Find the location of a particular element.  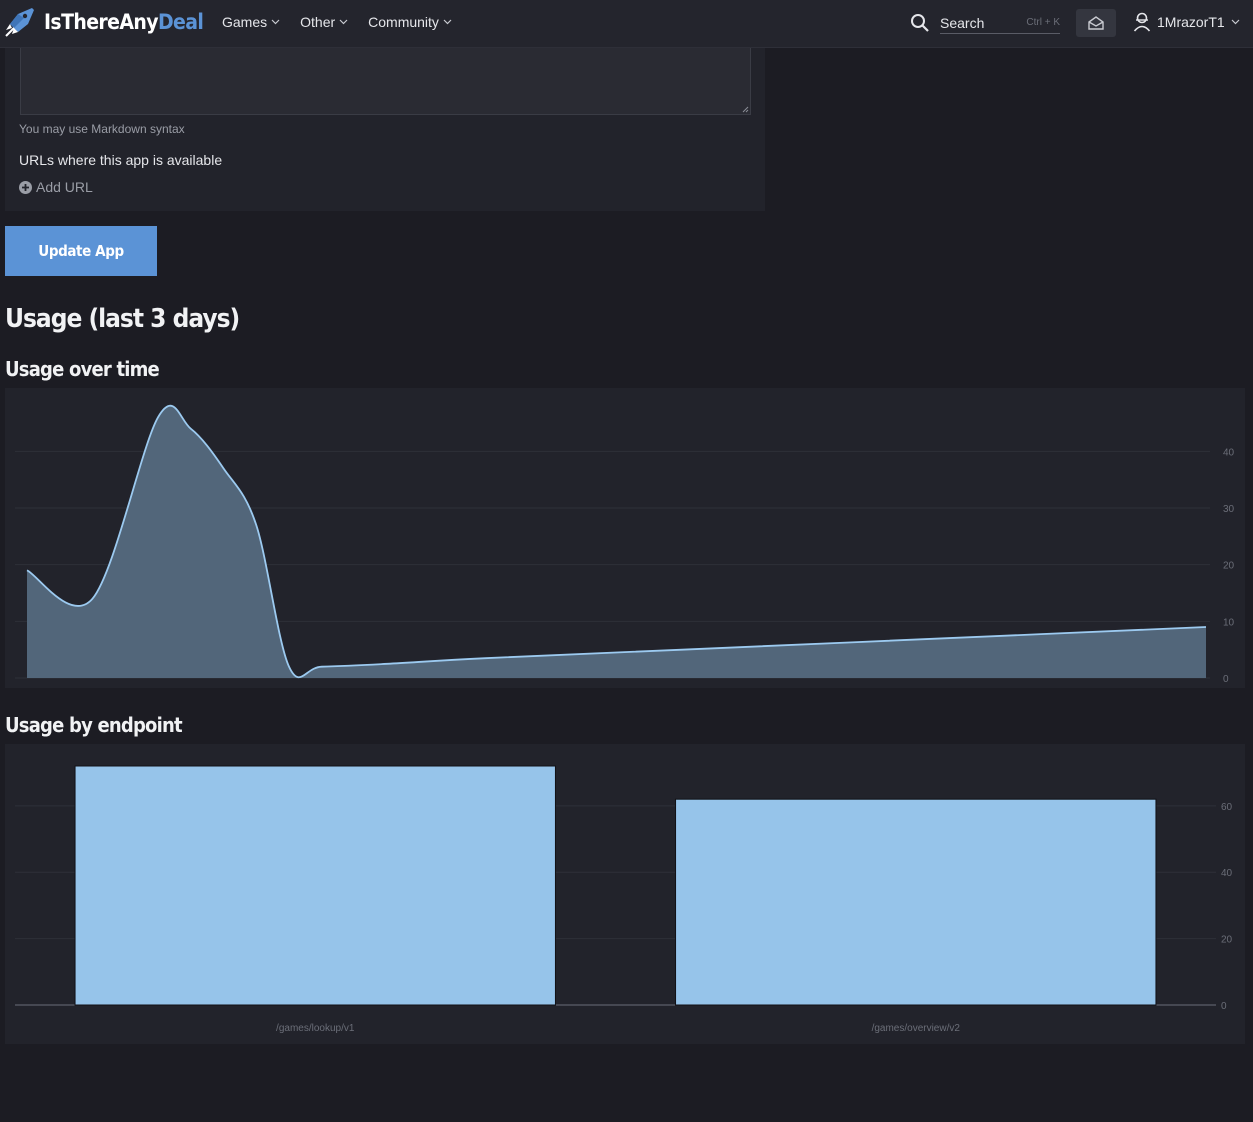

add-url-button: Add URL is located at coordinates (56, 187).